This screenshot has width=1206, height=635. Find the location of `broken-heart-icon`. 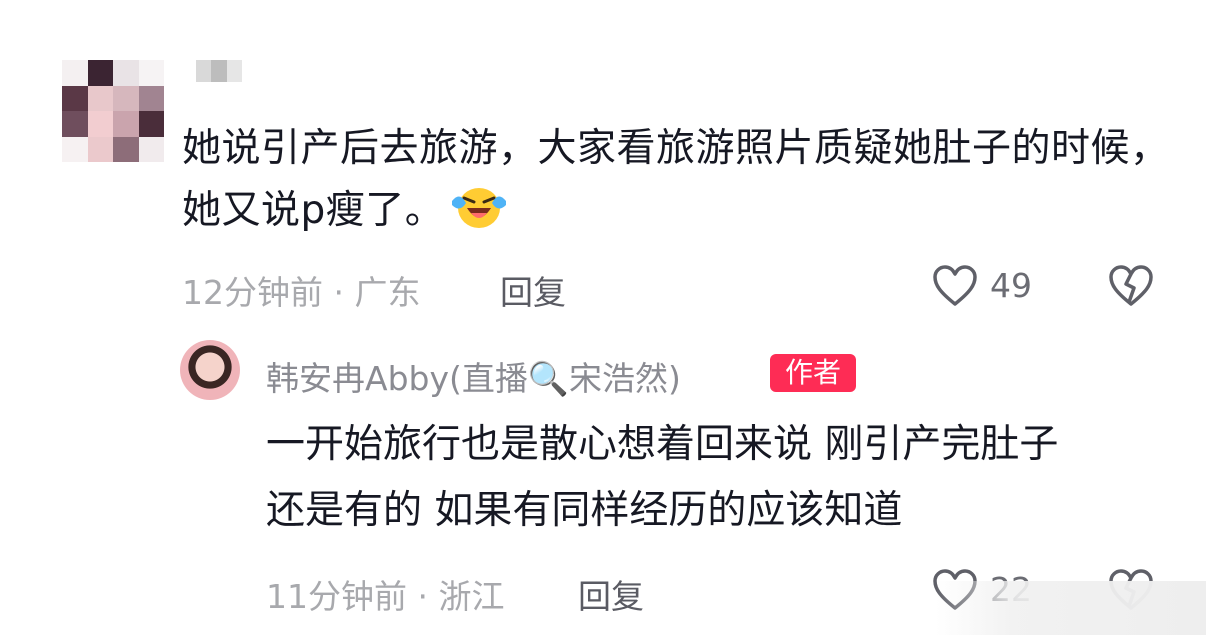

broken-heart-icon is located at coordinates (1131, 286).